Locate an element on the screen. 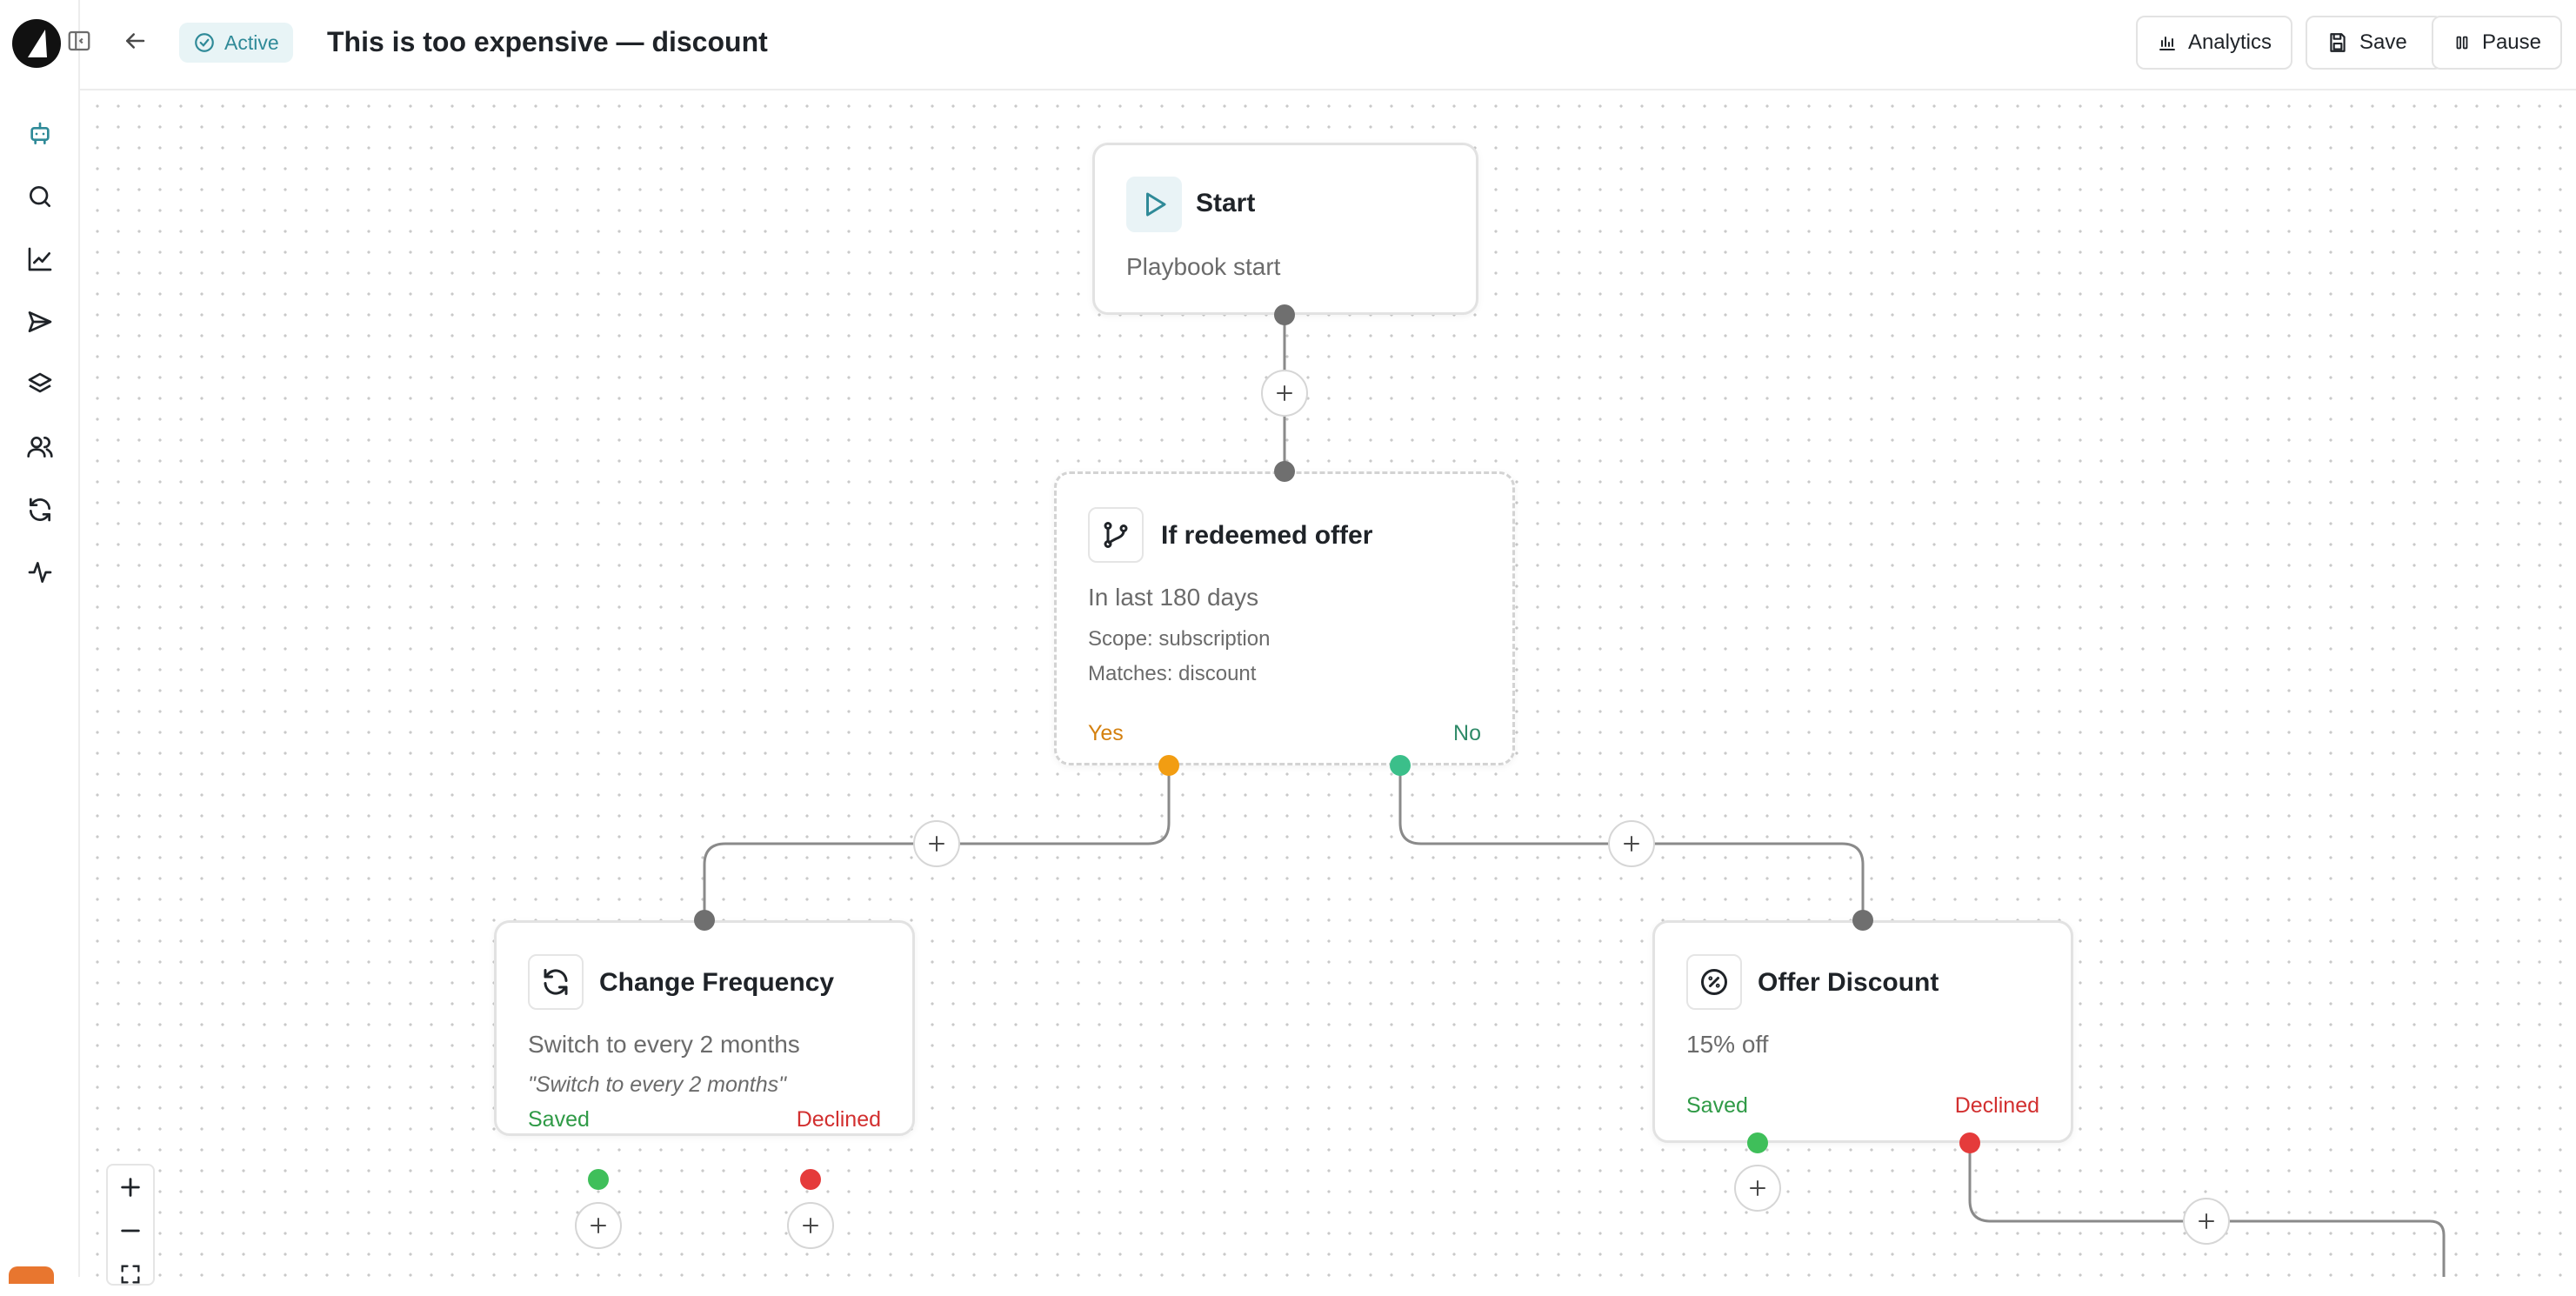 The image size is (2576, 1296). change-frequency-saved-label: Saved is located at coordinates (559, 1119).